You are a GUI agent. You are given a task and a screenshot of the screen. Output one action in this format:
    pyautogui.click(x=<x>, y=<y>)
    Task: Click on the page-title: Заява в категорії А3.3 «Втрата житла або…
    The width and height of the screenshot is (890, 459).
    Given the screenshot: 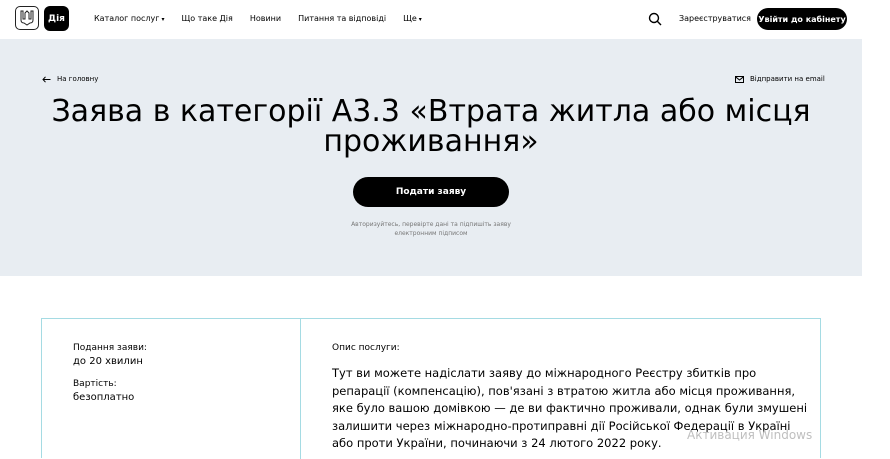 What is the action you would take?
    pyautogui.click(x=431, y=126)
    